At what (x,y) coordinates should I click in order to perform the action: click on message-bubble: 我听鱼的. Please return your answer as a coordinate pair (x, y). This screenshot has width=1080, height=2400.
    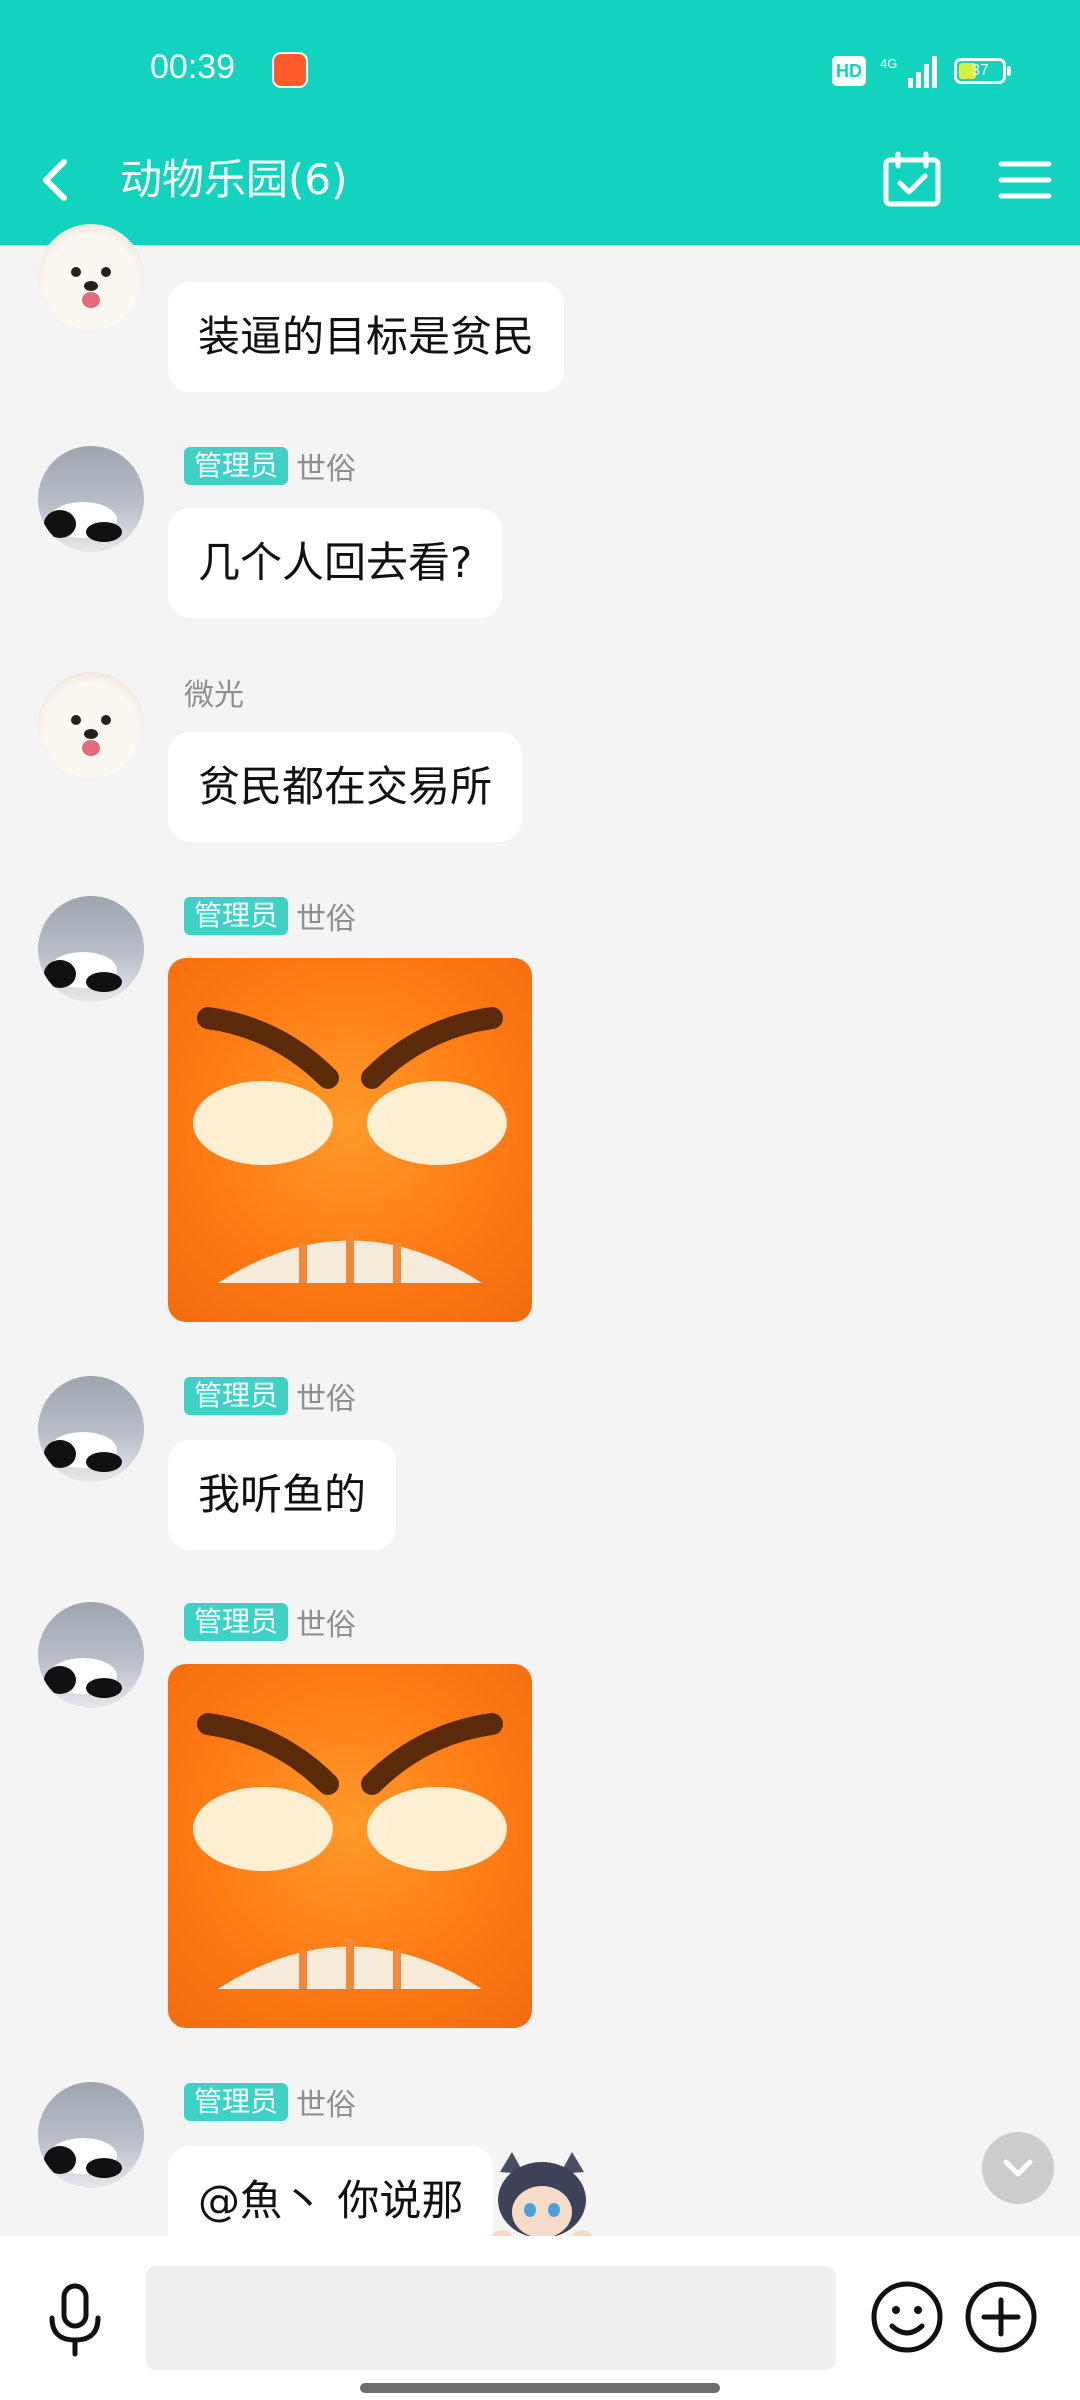
    Looking at the image, I should click on (282, 1495).